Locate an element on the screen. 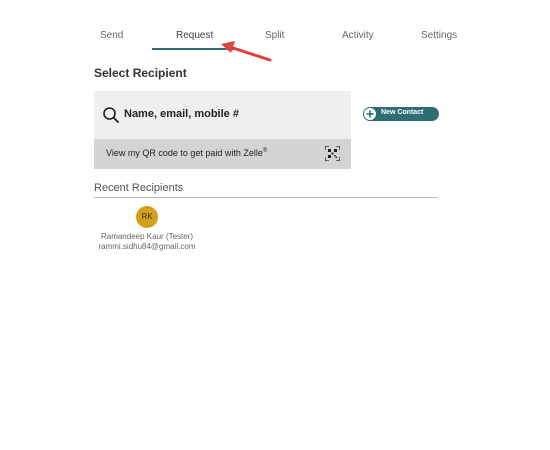 The image size is (550, 450). tab-send: Send is located at coordinates (111, 35).